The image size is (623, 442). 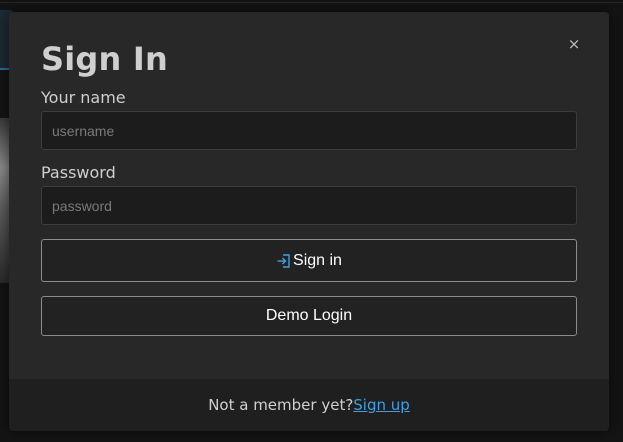 I want to click on sign-in-icon, so click(x=284, y=261).